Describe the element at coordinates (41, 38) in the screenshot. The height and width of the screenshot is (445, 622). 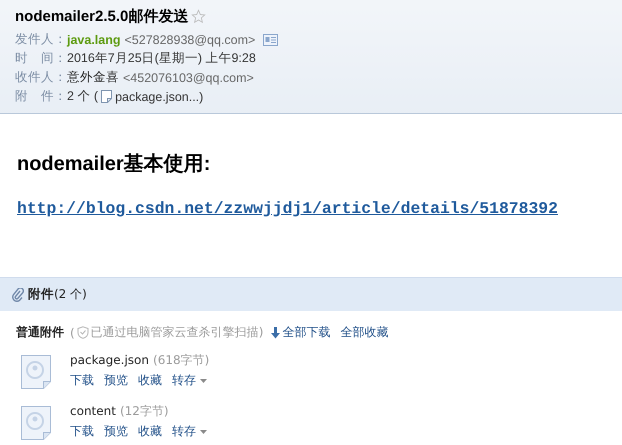
I see `field-label: 发件人：` at that location.